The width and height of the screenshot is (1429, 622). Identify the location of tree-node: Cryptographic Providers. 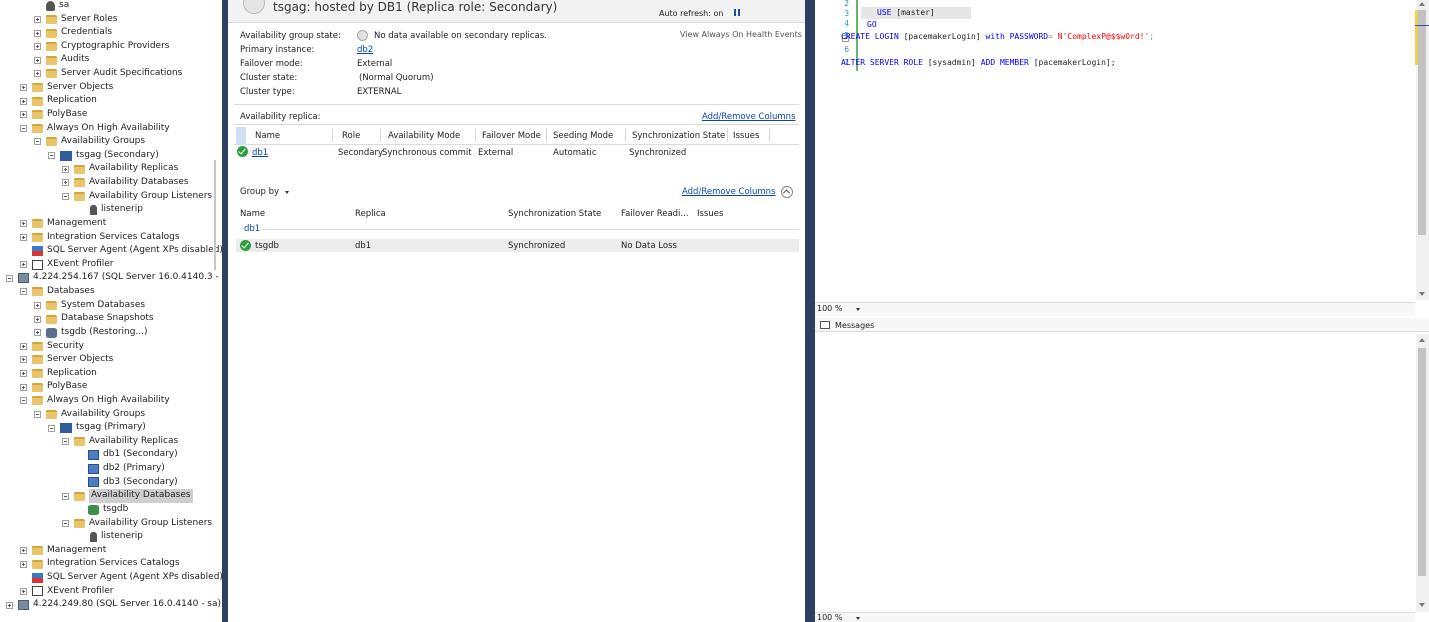
(101, 47).